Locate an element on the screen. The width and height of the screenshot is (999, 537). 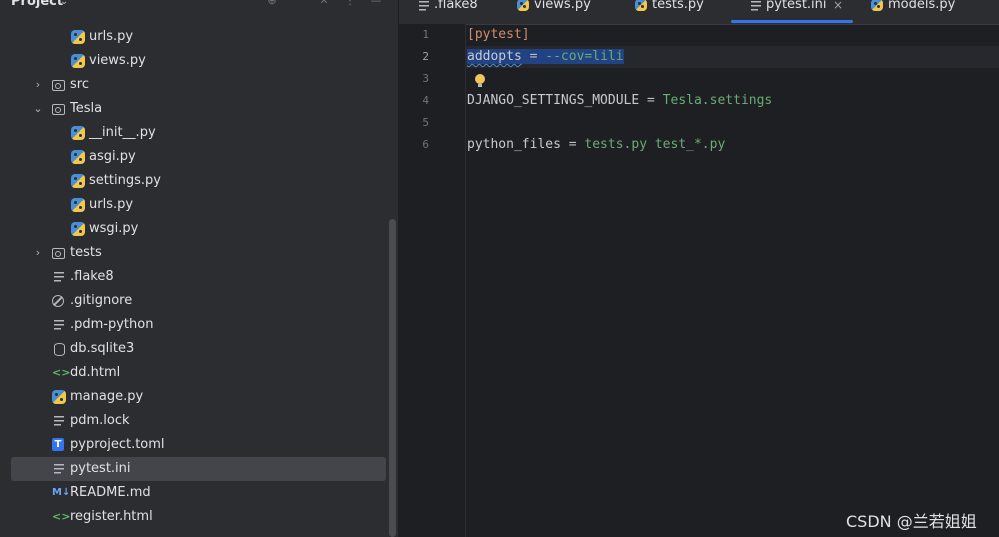
tab: models.py is located at coordinates (914, 11).